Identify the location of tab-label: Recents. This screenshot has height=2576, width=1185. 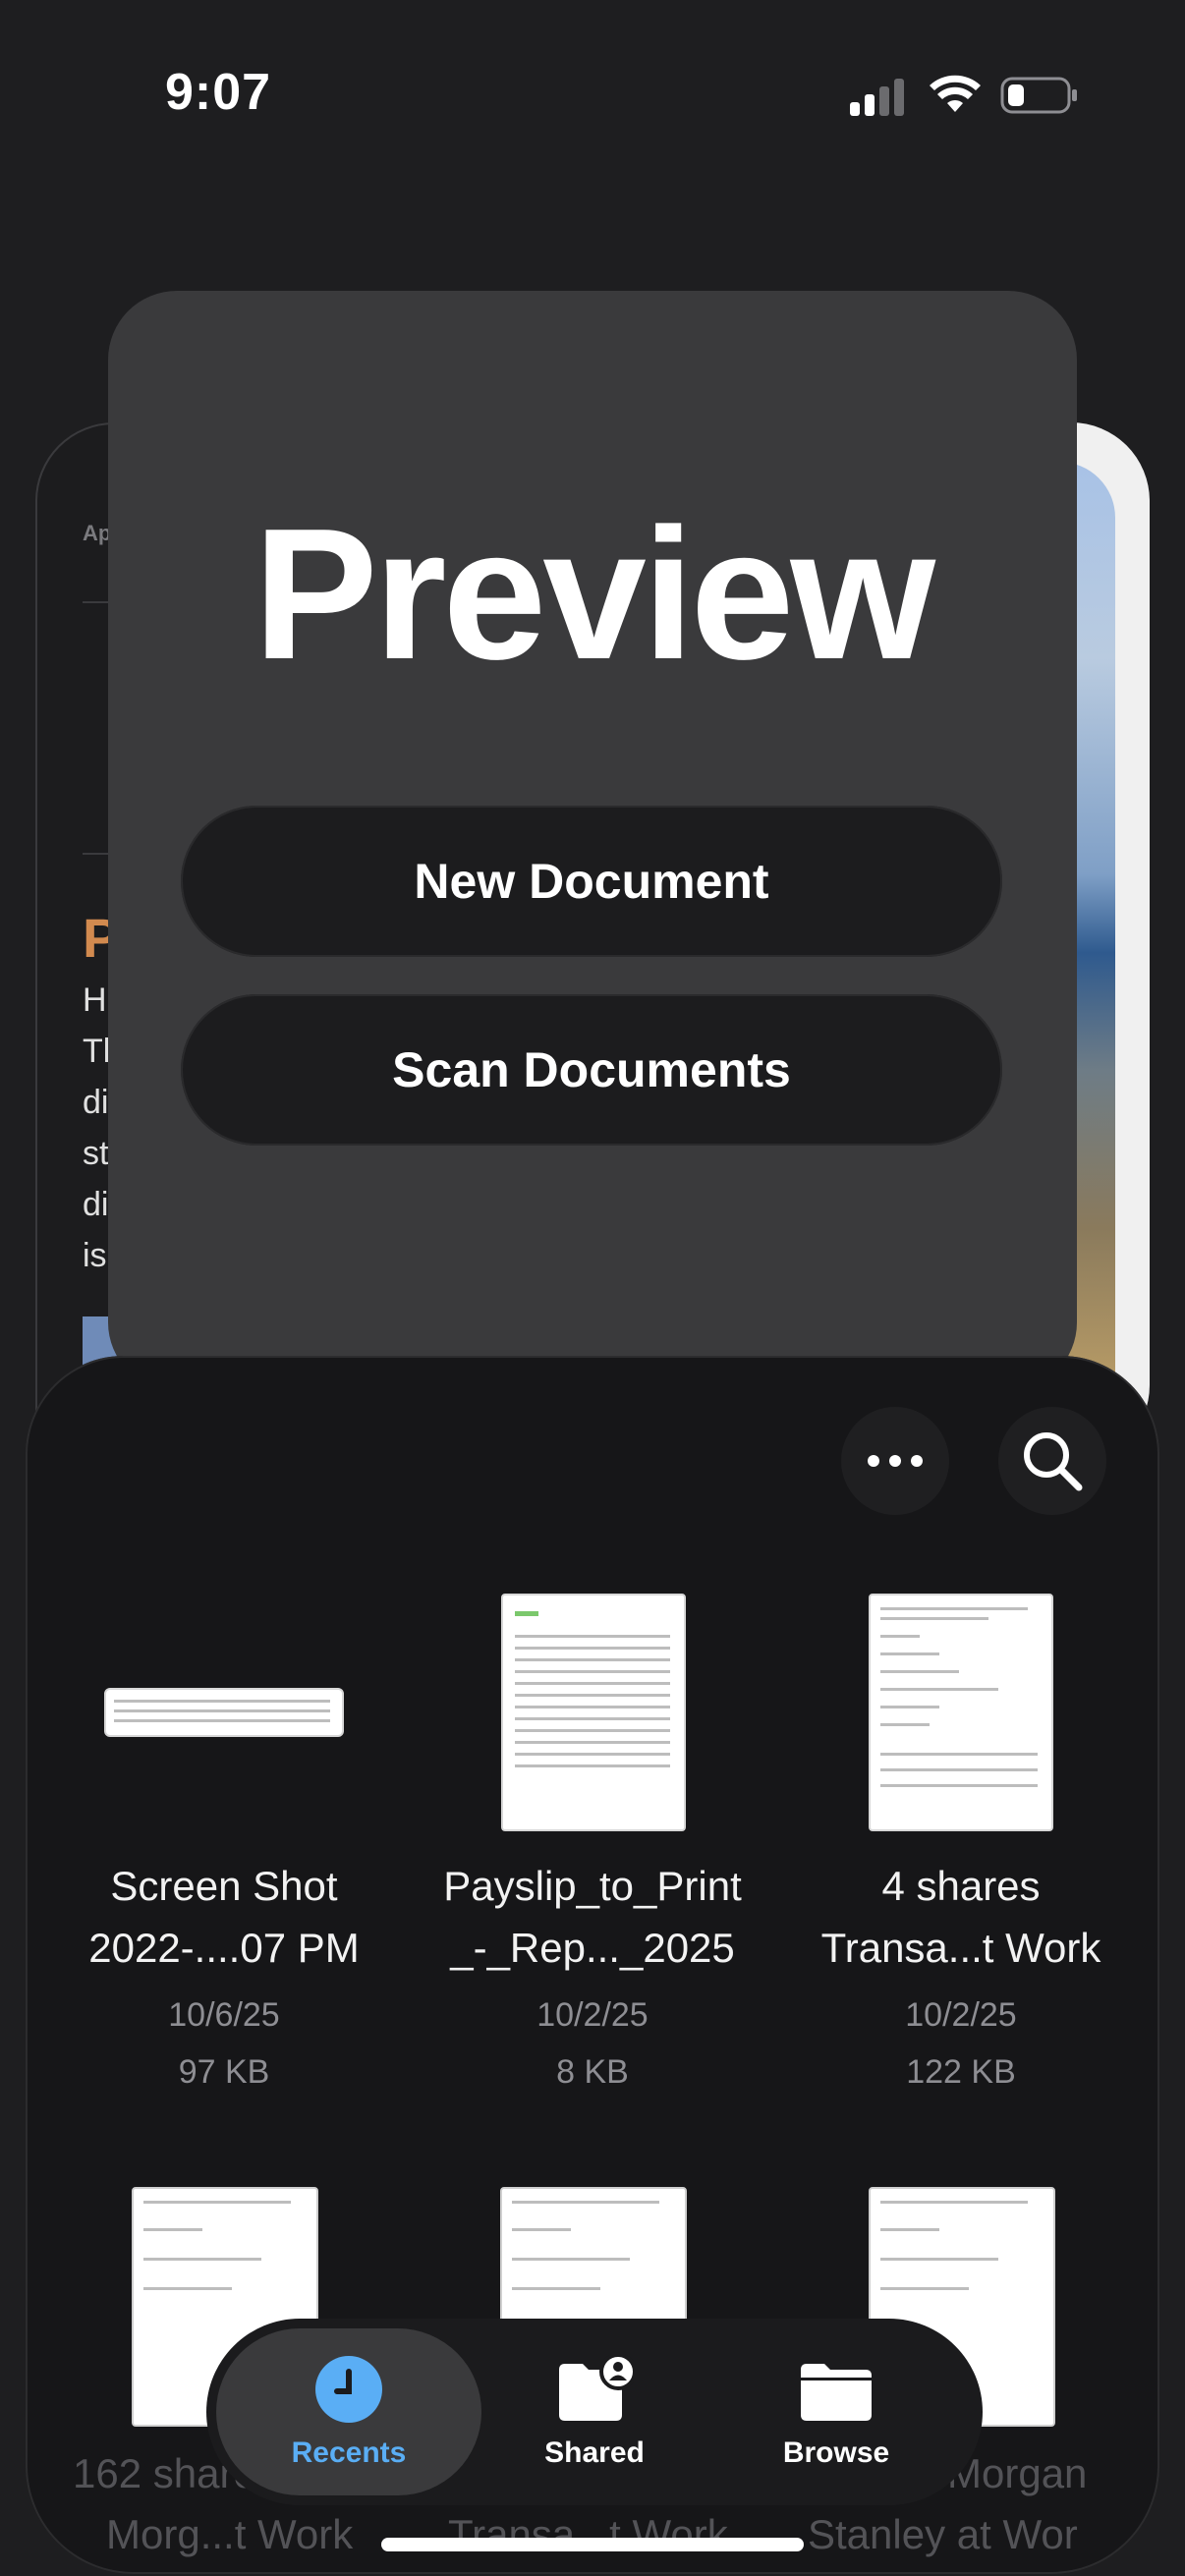
(349, 2452).